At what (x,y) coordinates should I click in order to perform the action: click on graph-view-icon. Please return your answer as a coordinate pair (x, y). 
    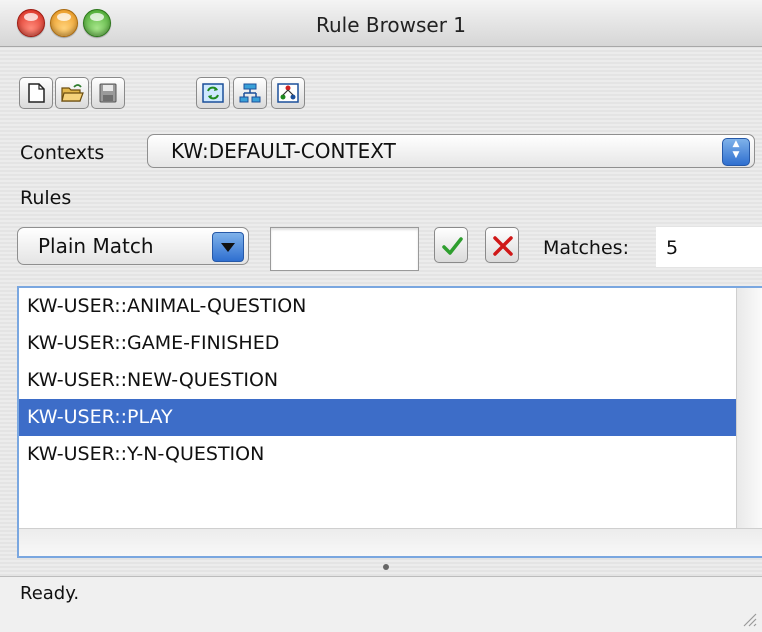
    Looking at the image, I should click on (288, 93).